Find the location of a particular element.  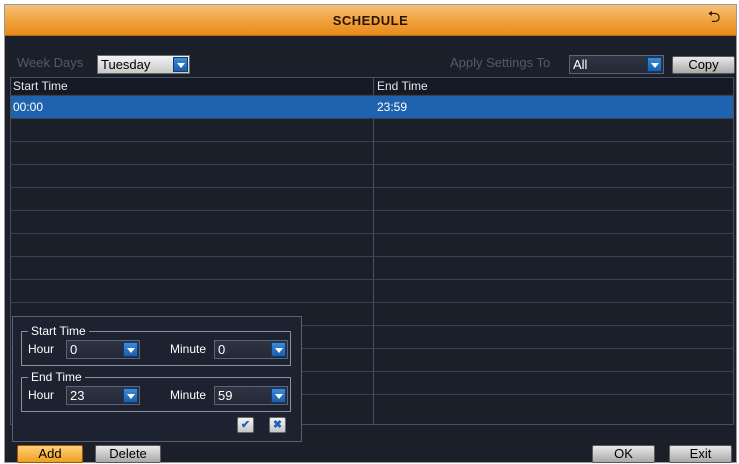

table-header: Start Time End Time is located at coordinates (372, 86).